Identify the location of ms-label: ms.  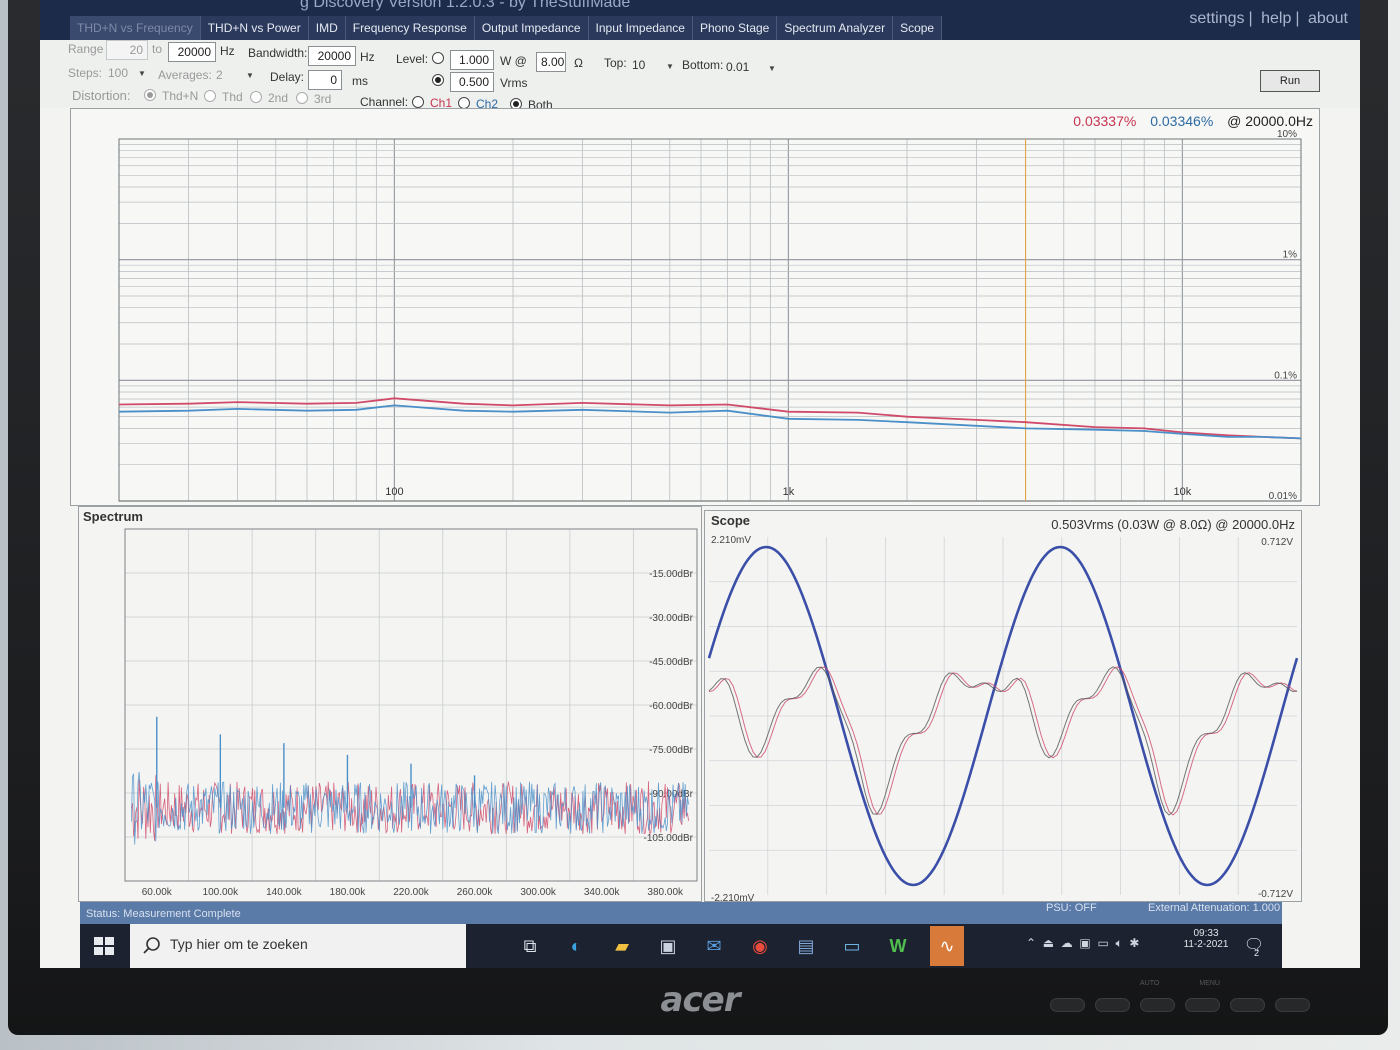
(360, 81).